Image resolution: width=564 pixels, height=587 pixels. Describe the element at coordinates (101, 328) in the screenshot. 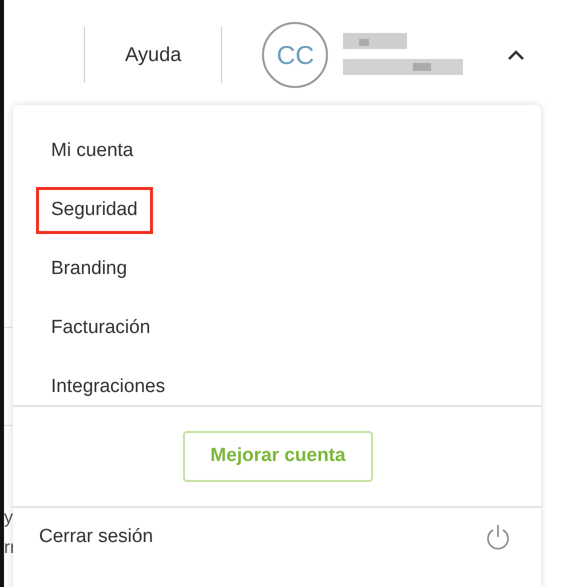

I see `menu-item: Facturación` at that location.